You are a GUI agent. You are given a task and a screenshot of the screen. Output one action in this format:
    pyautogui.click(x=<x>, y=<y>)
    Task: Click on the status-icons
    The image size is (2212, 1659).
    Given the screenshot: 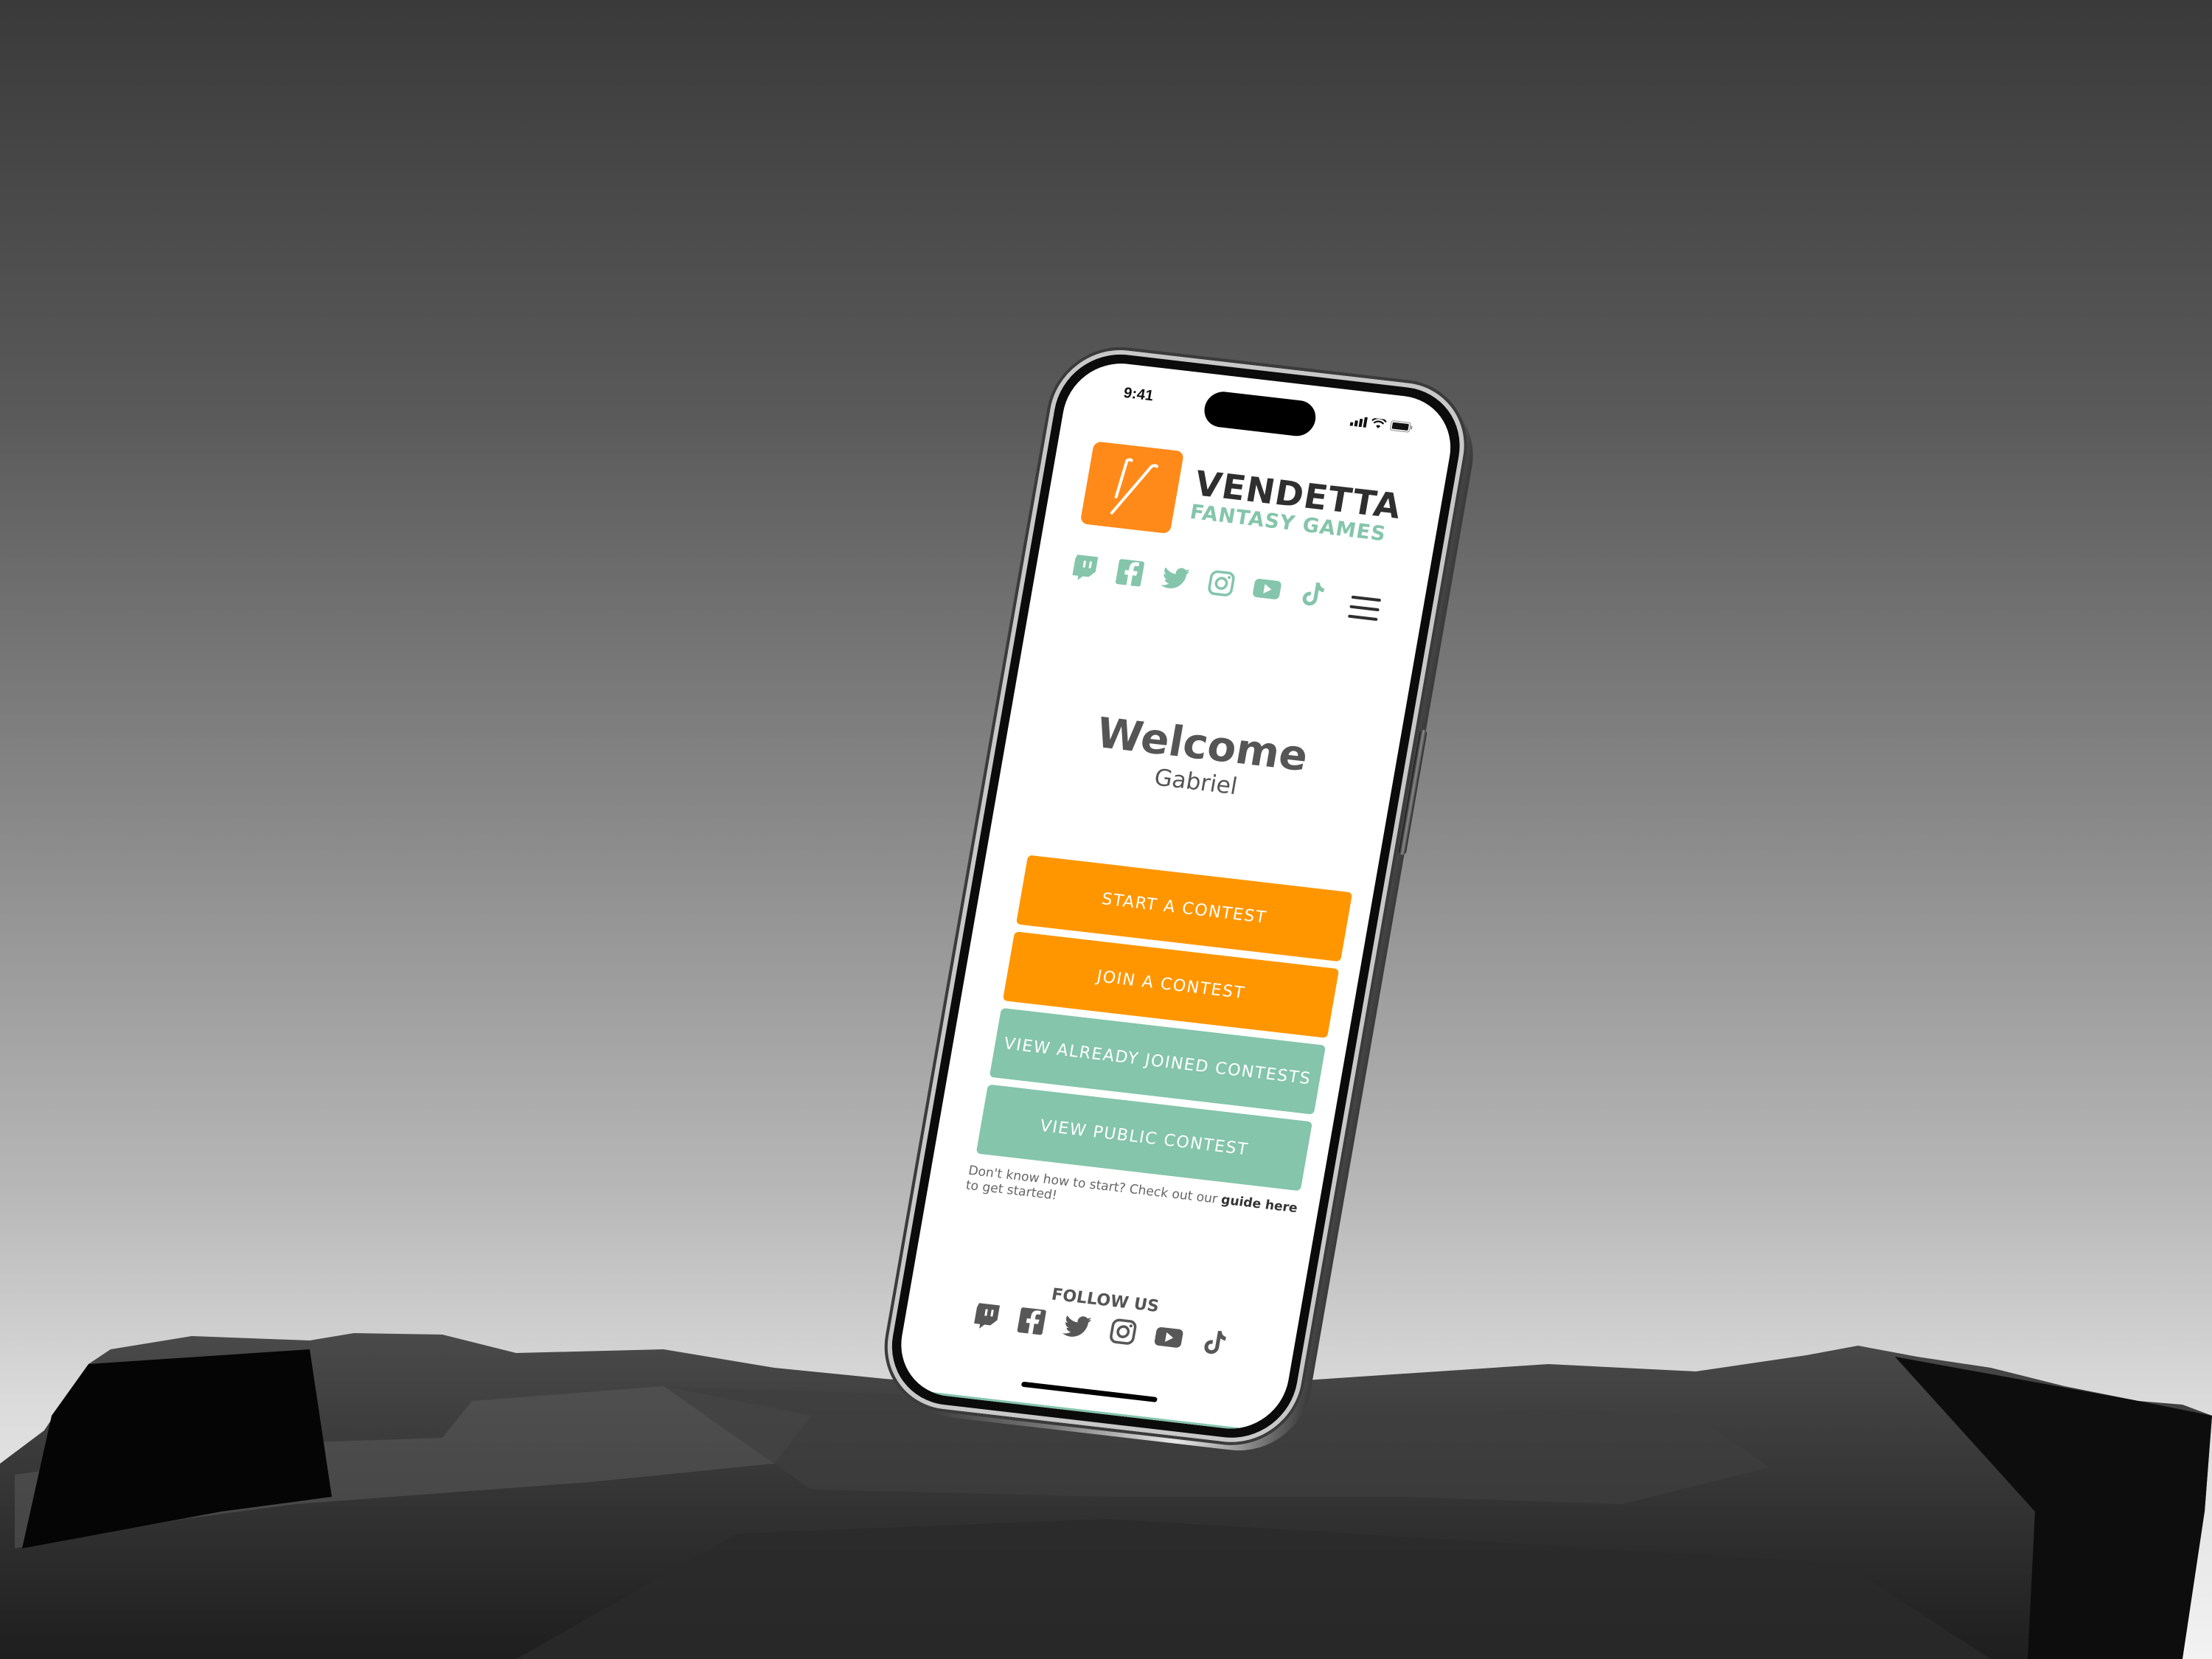 What is the action you would take?
    pyautogui.click(x=1381, y=424)
    